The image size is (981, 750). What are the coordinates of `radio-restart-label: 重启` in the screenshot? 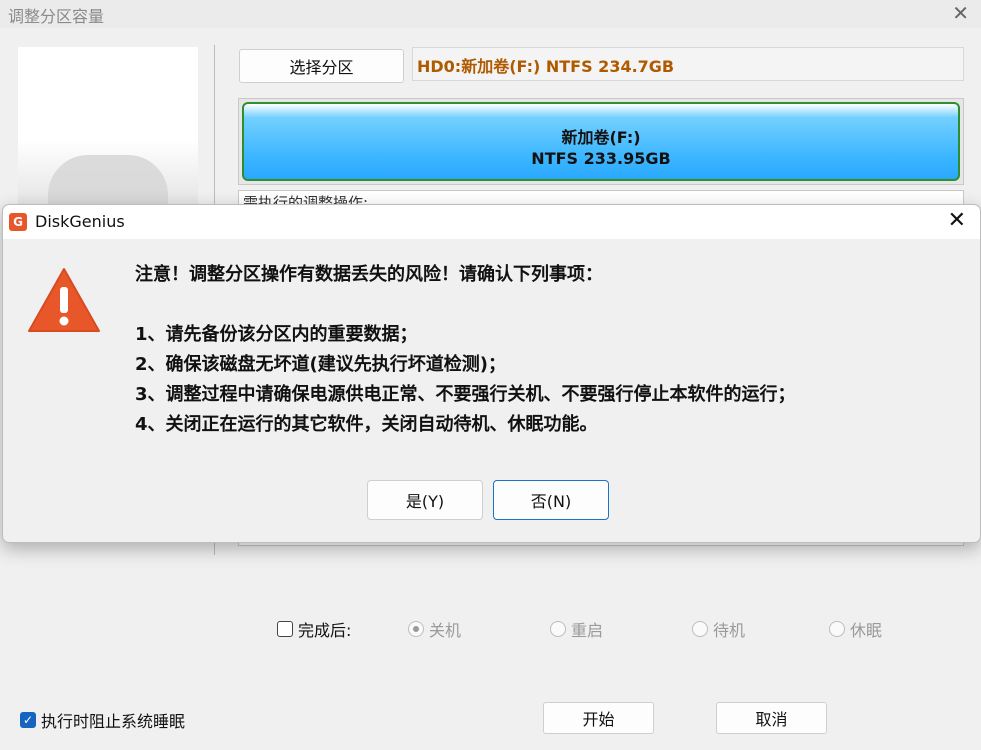 It's located at (587, 630).